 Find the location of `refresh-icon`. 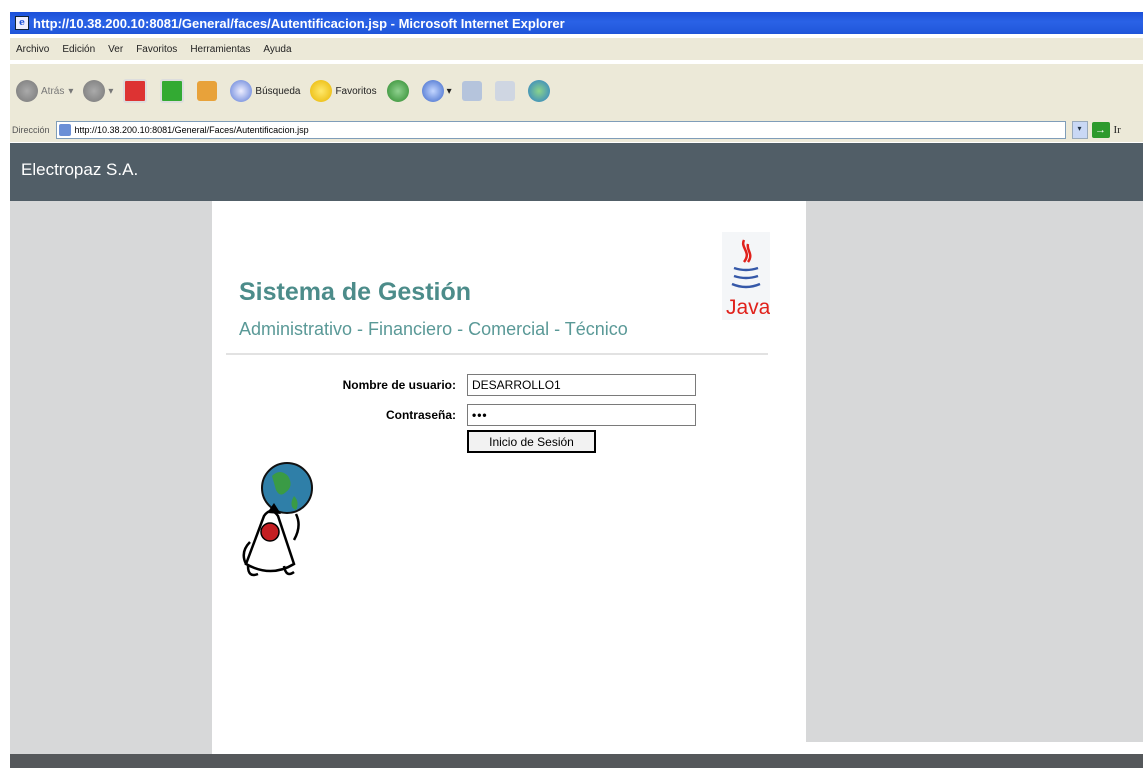

refresh-icon is located at coordinates (172, 91).